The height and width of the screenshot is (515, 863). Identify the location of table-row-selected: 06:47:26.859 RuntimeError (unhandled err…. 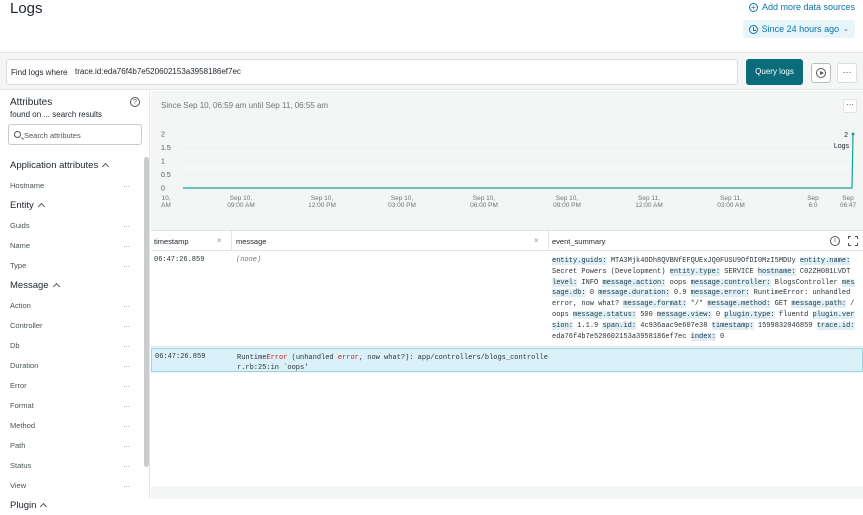
(507, 360).